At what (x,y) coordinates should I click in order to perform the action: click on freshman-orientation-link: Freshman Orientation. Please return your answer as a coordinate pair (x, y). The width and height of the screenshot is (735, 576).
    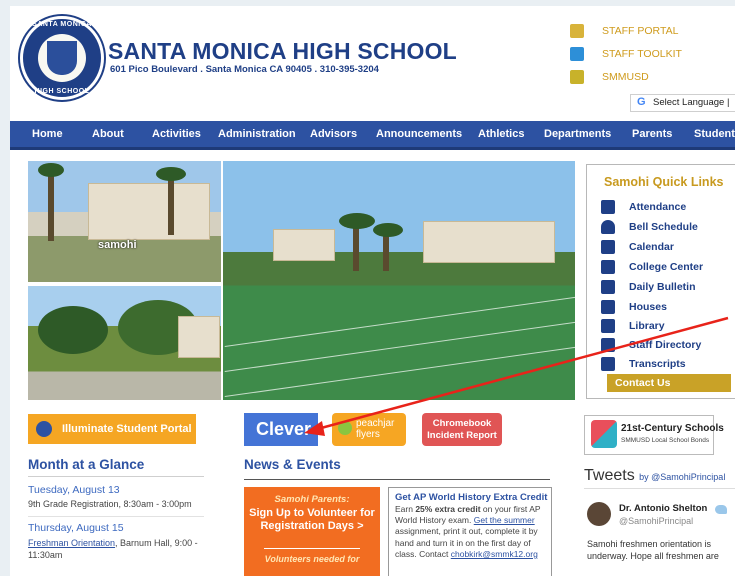
    Looking at the image, I should click on (71, 543).